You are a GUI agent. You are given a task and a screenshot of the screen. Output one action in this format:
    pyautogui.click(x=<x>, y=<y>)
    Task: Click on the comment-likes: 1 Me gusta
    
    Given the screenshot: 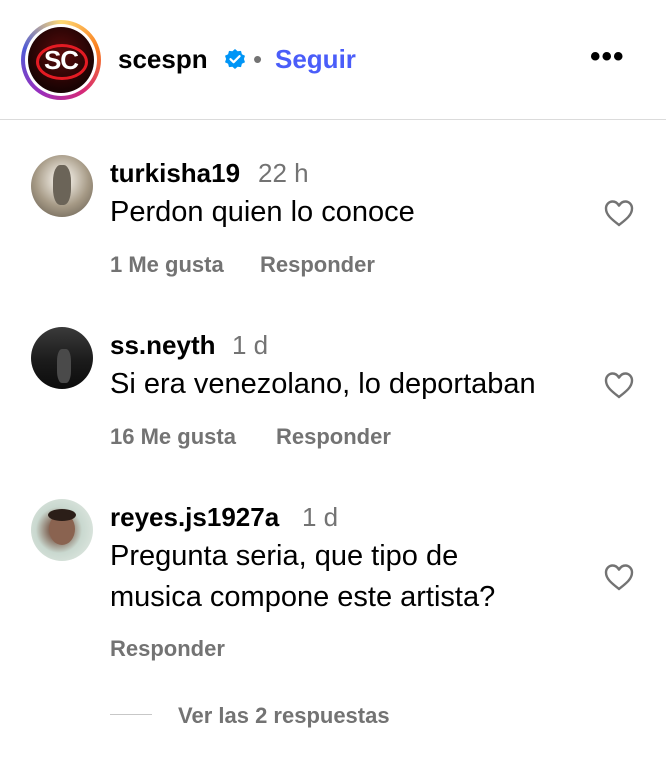 What is the action you would take?
    pyautogui.click(x=167, y=265)
    